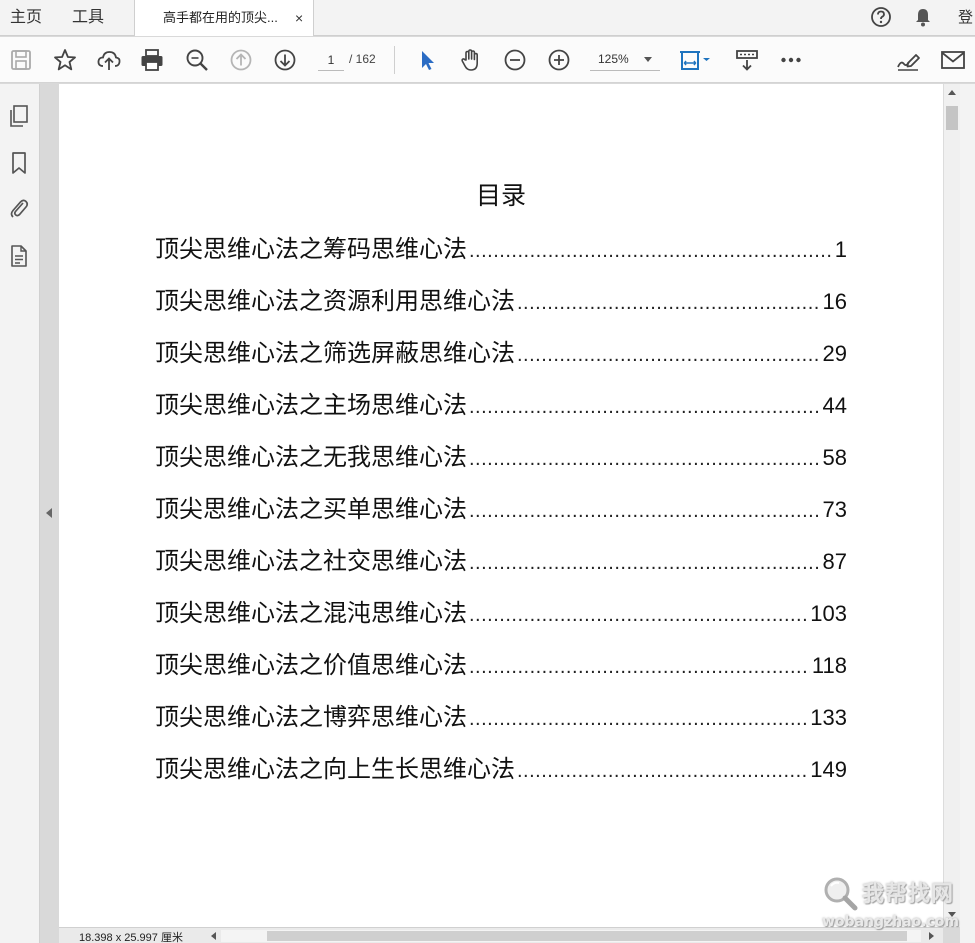 The image size is (975, 943). What do you see at coordinates (881, 19) in the screenshot?
I see `help-icon` at bounding box center [881, 19].